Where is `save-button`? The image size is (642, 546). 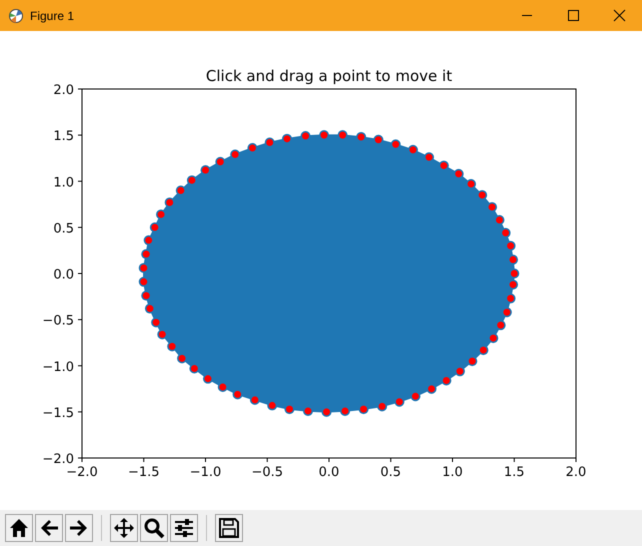 save-button is located at coordinates (229, 528).